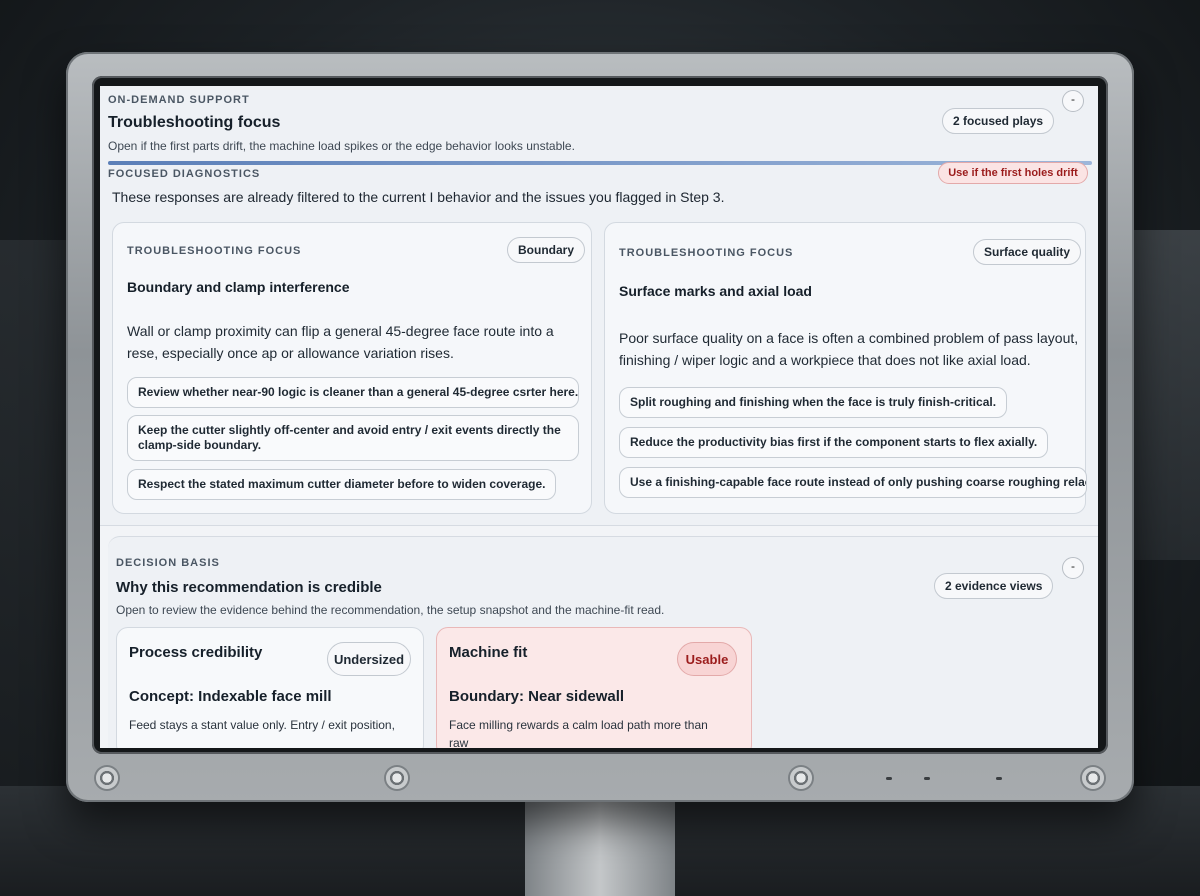  I want to click on monitor-stand, so click(600, 849).